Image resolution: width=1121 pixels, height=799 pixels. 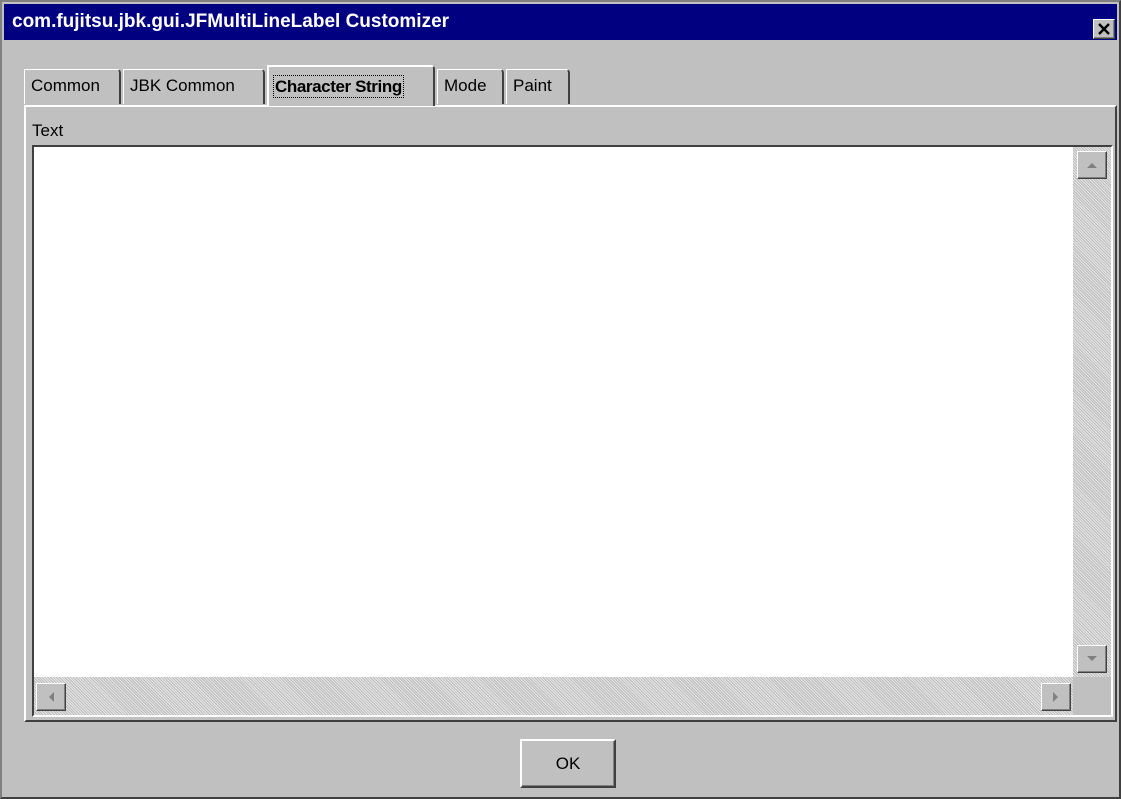 I want to click on arrow-up-icon, so click(x=1092, y=165).